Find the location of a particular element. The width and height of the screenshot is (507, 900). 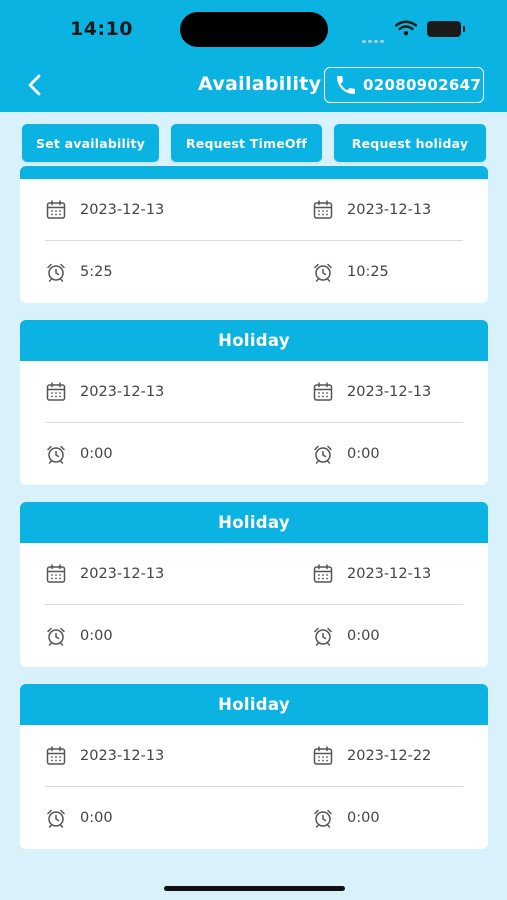

request-holiday-button: Request holiday is located at coordinates (410, 143).